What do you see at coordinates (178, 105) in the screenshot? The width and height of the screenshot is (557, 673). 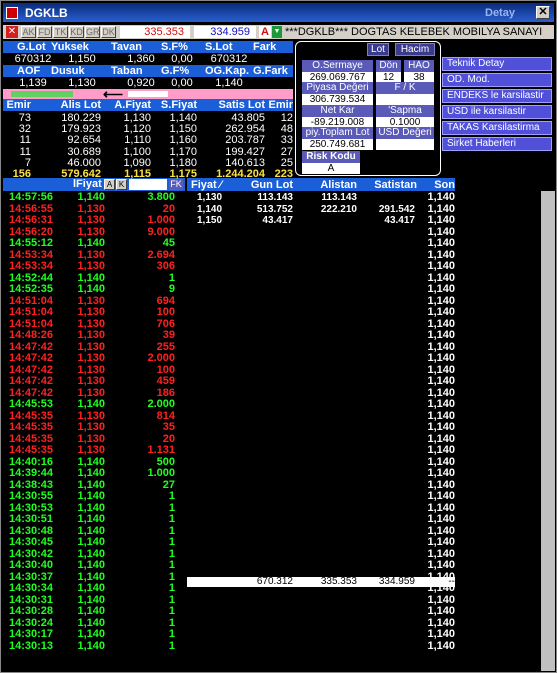 I see `depth-header-3: S.Fiyat` at bounding box center [178, 105].